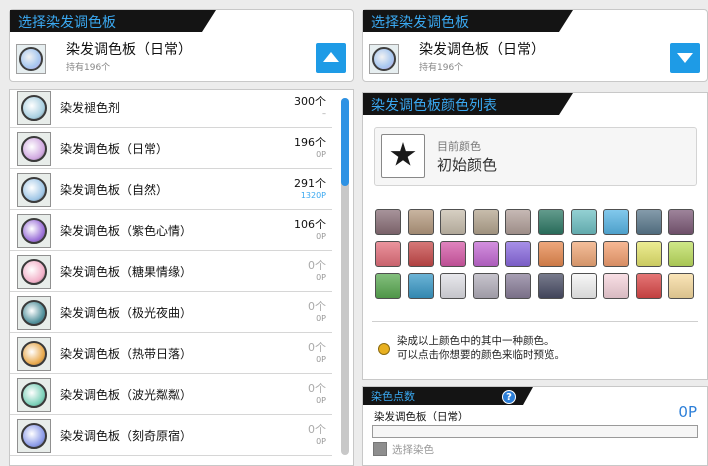  Describe the element at coordinates (126, 395) in the screenshot. I see `item-name: 染发调色板（波光粼粼）` at that location.